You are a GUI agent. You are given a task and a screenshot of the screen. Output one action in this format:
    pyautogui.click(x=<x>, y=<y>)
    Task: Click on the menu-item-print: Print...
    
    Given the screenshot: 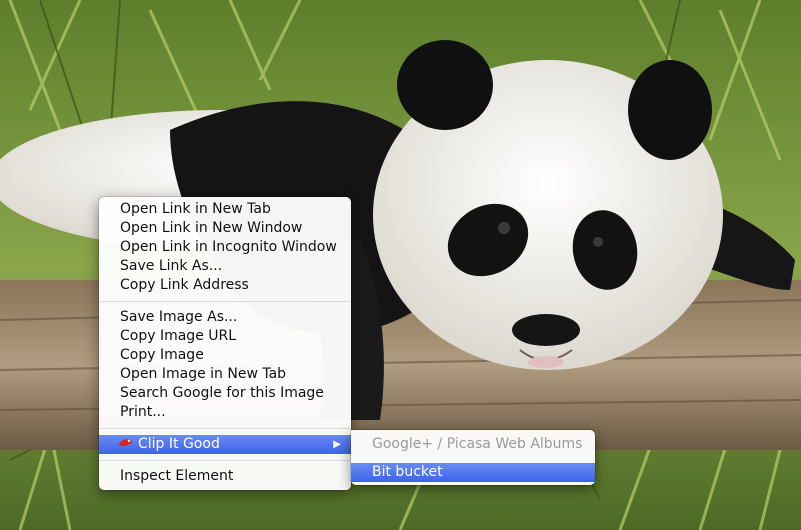 What is the action you would take?
    pyautogui.click(x=225, y=412)
    